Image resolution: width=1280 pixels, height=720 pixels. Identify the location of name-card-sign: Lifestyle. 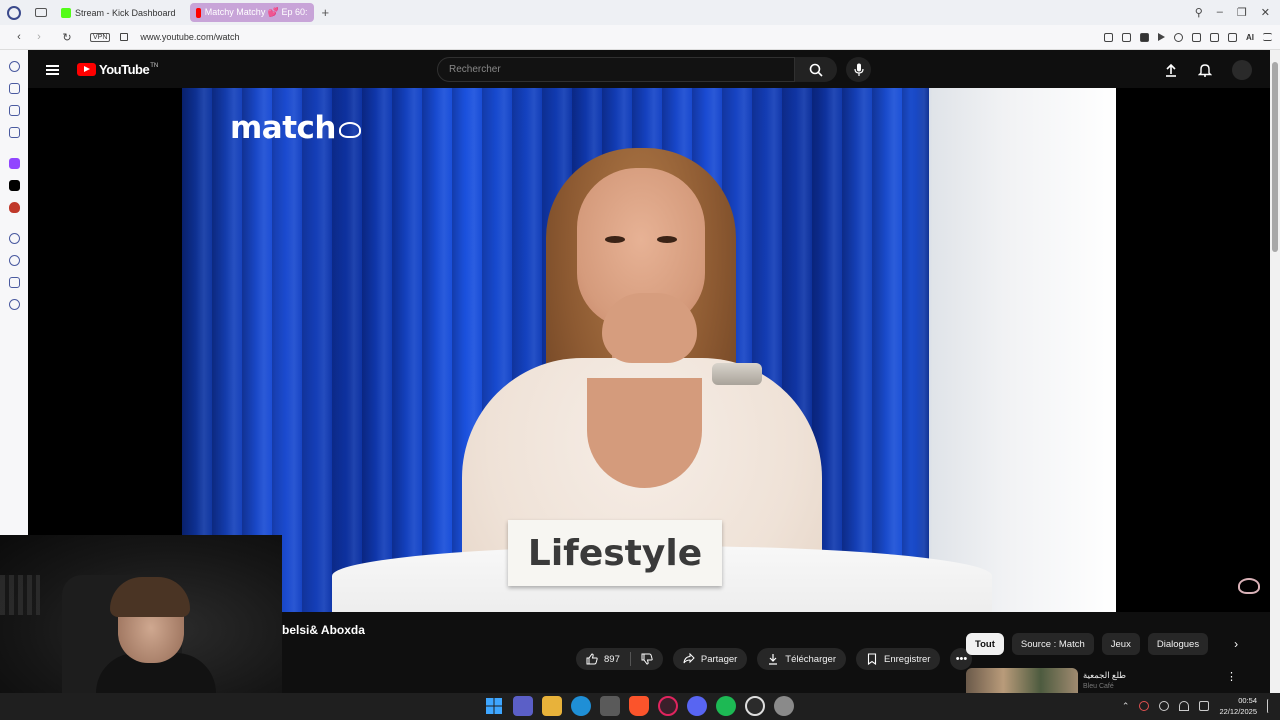
(615, 553).